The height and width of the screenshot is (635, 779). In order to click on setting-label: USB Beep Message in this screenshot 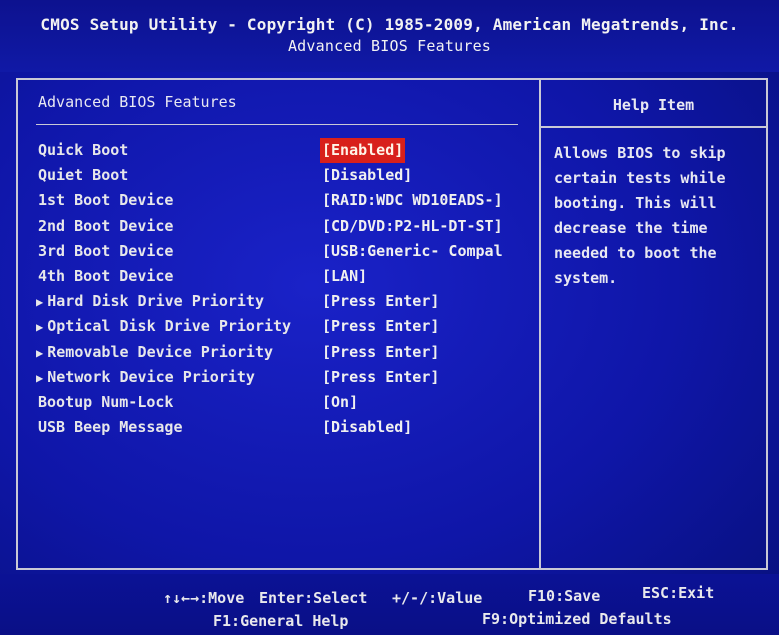, I will do `click(110, 427)`.